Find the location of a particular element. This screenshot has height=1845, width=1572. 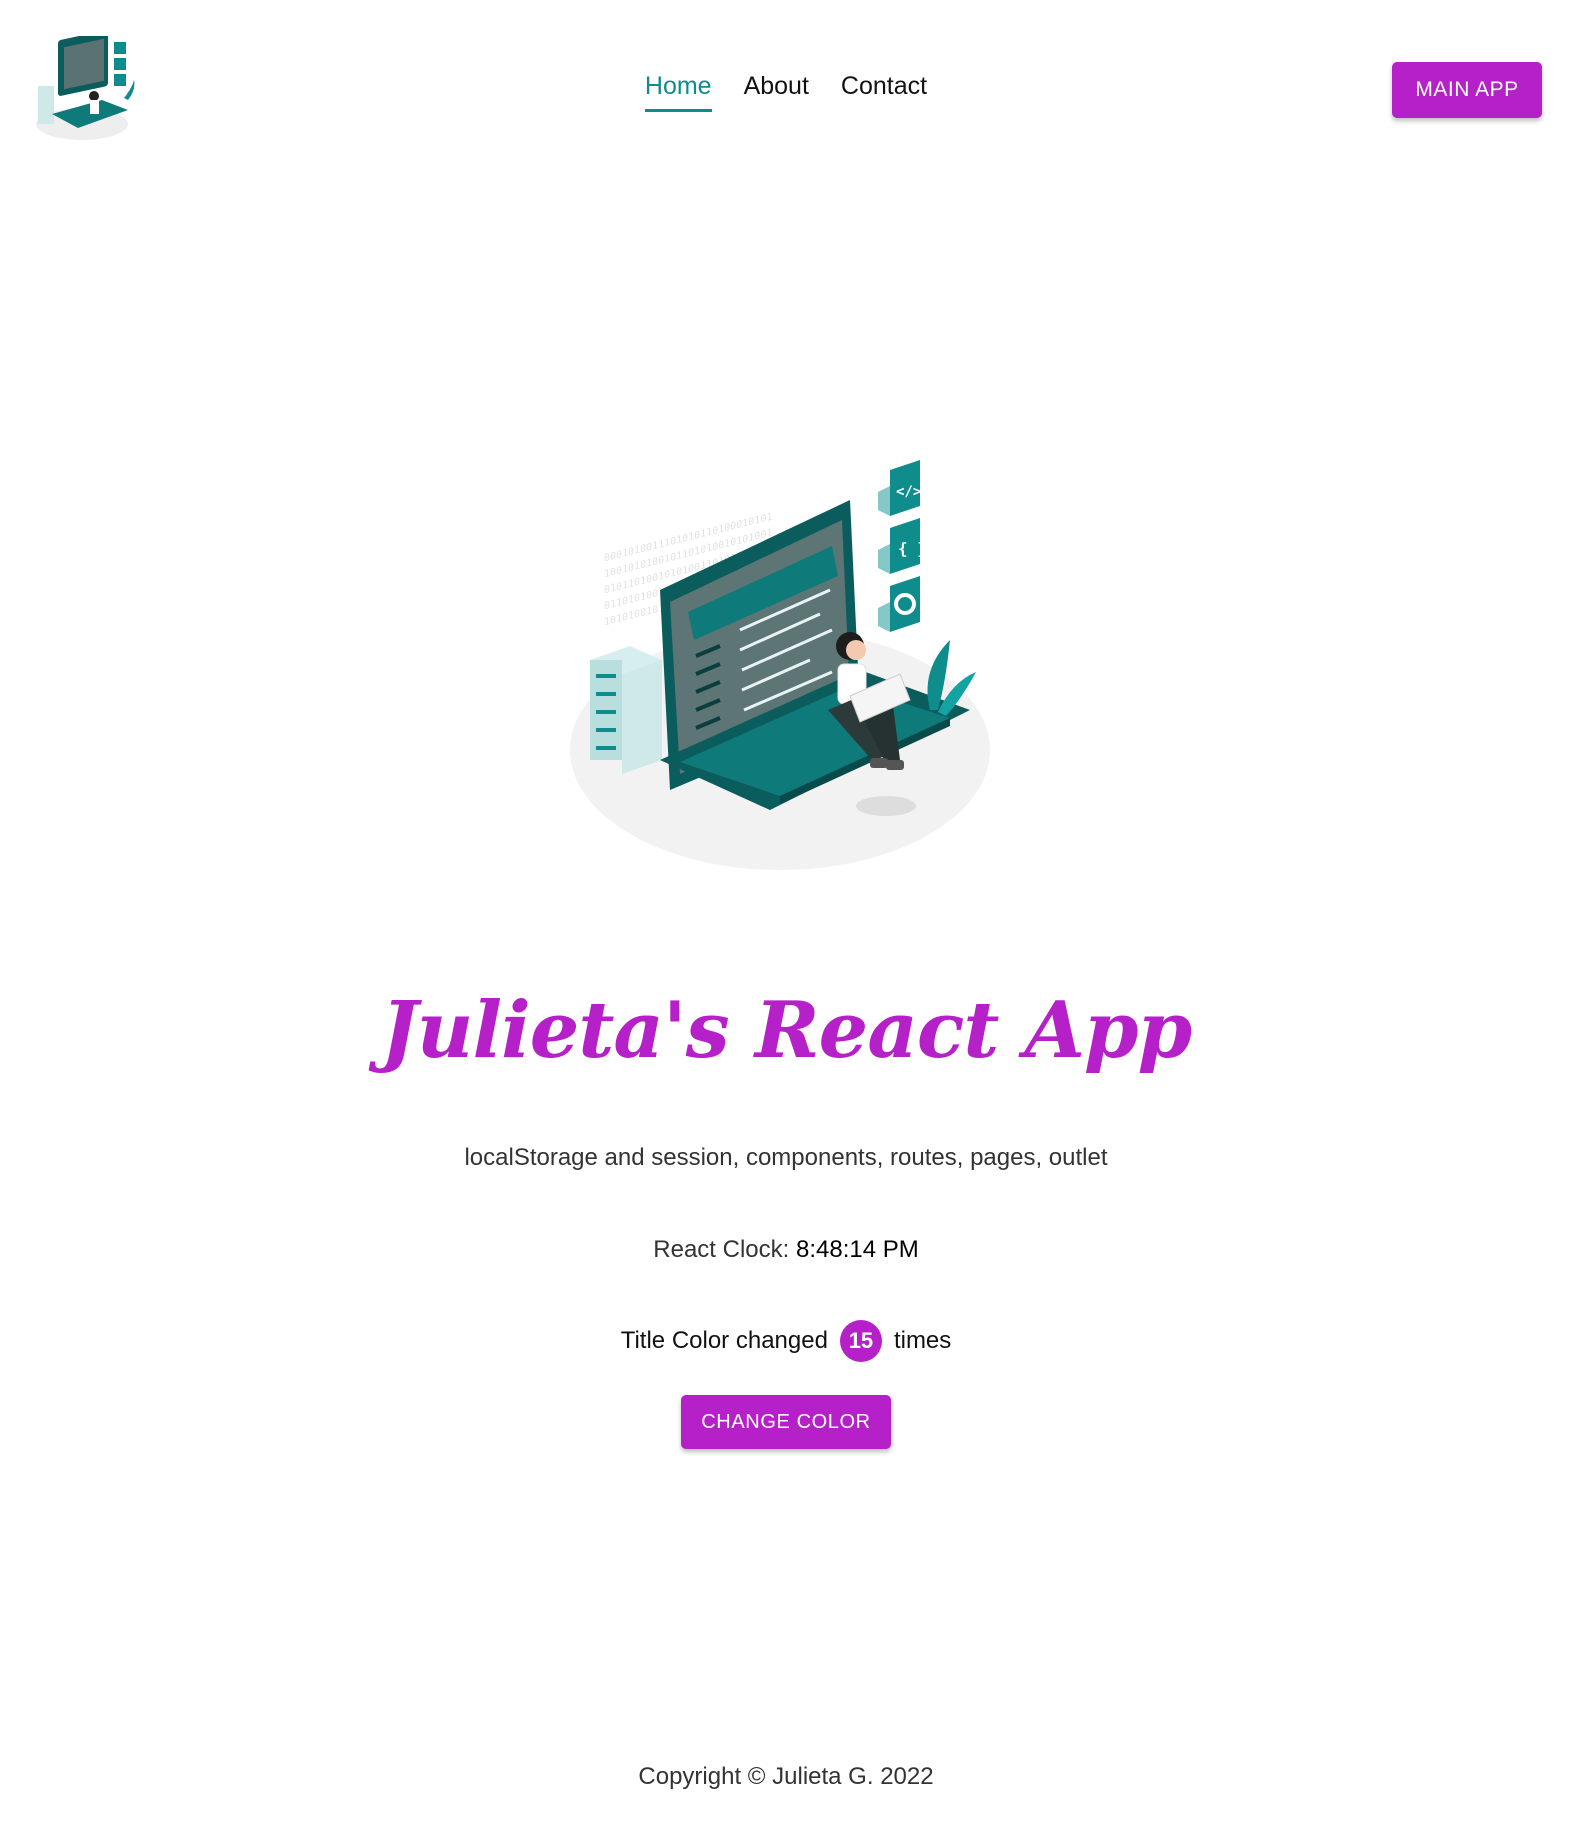

change-color-button: CHANGE COLOR is located at coordinates (786, 1422).